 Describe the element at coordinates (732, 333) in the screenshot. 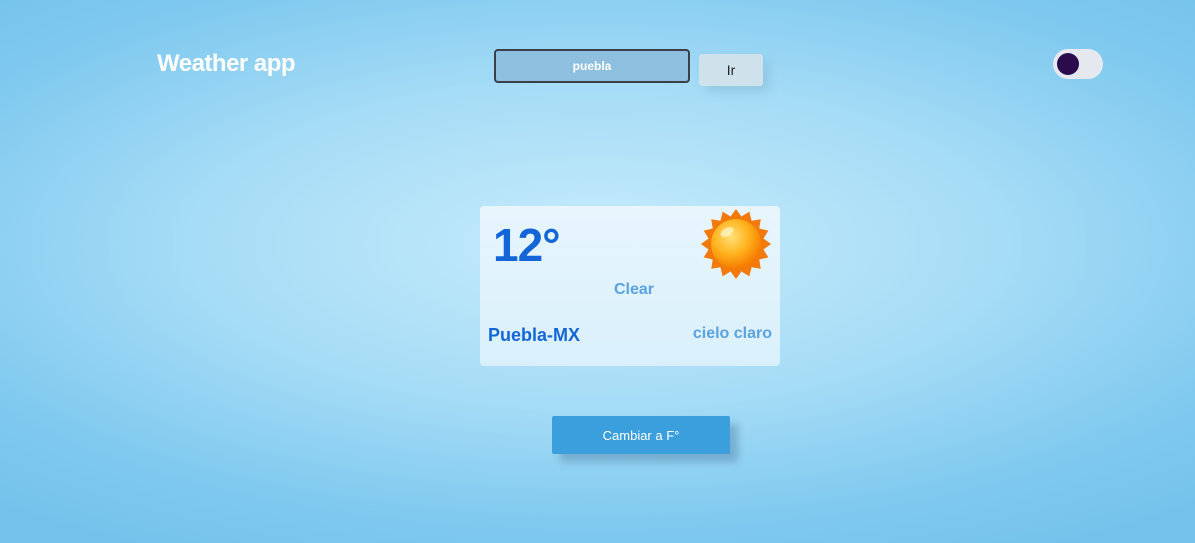

I see `condition-description: cielo claro` at that location.